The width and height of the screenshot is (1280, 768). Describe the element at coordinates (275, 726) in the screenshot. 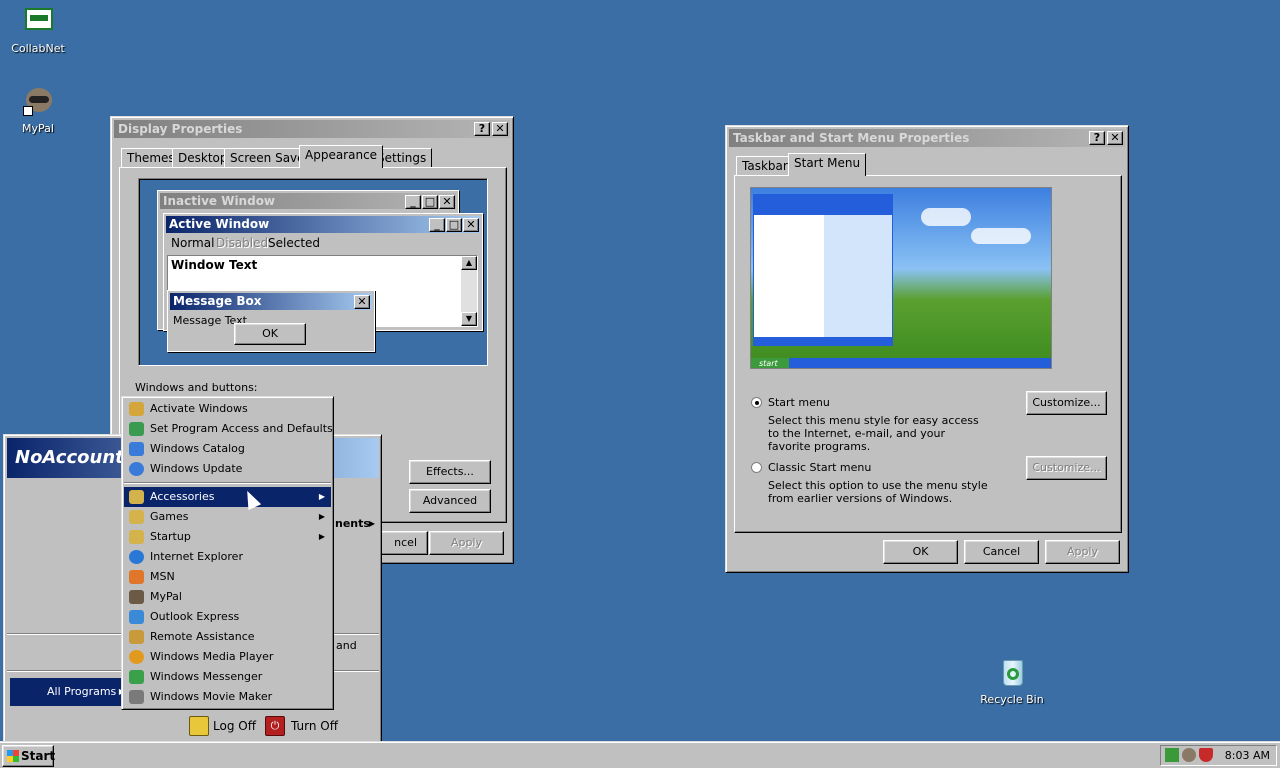

I see `power-icon: ⏻` at that location.